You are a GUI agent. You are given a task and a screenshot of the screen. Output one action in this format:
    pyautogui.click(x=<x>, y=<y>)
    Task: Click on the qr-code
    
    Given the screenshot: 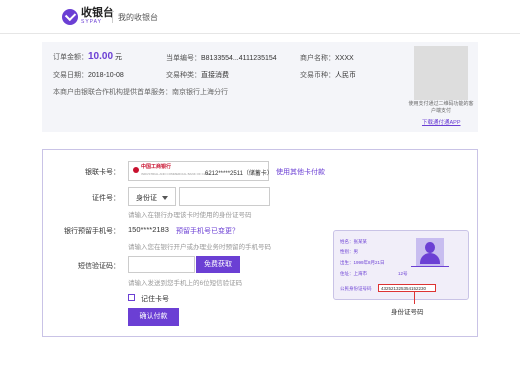 What is the action you would take?
    pyautogui.click(x=441, y=73)
    